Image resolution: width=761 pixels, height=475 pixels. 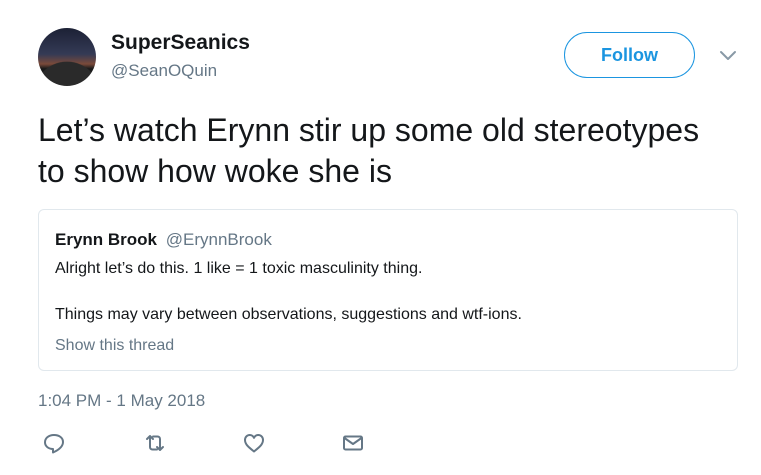 I want to click on author-display-name: SuperSeanics, so click(x=180, y=43).